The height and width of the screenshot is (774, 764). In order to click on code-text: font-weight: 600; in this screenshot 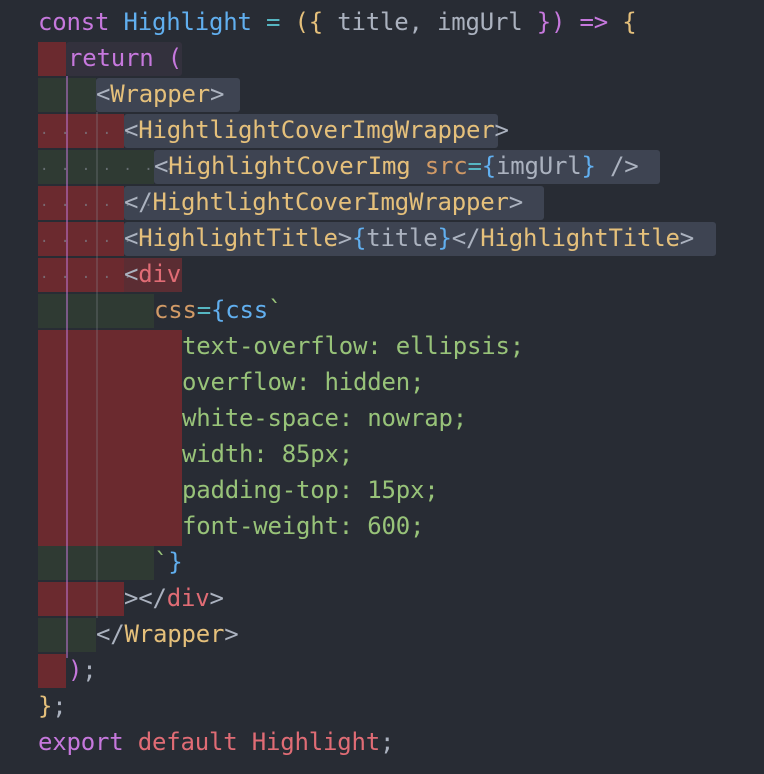, I will do `click(303, 526)`.